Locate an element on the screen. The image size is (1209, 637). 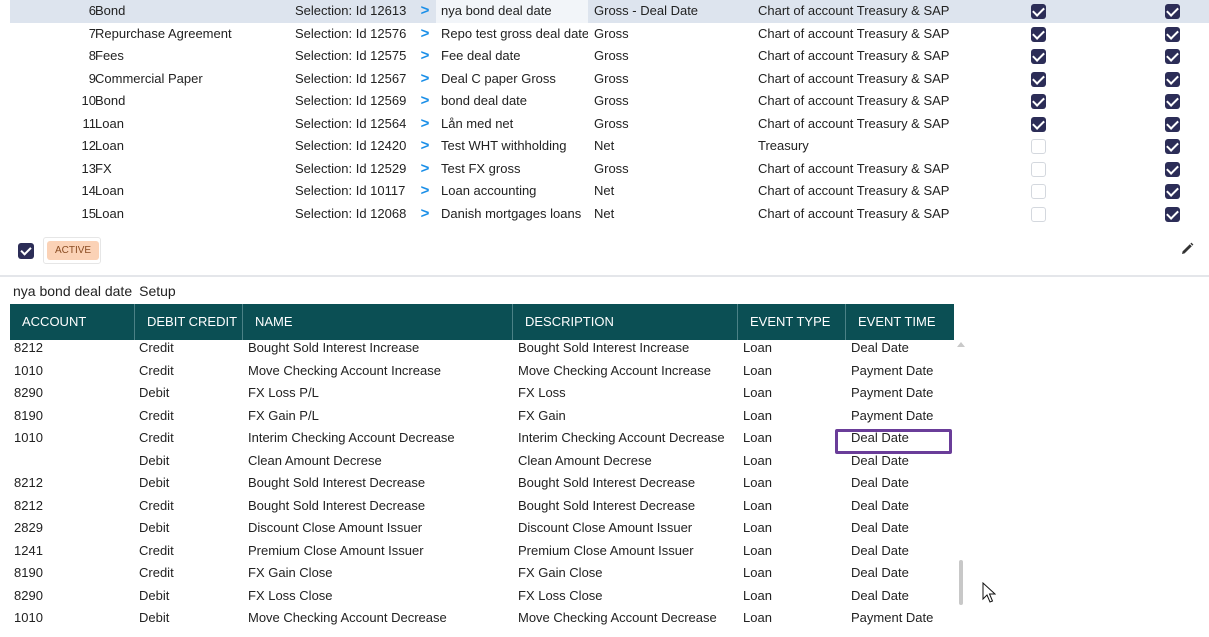
description-cell: FX Loss is located at coordinates (542, 392).